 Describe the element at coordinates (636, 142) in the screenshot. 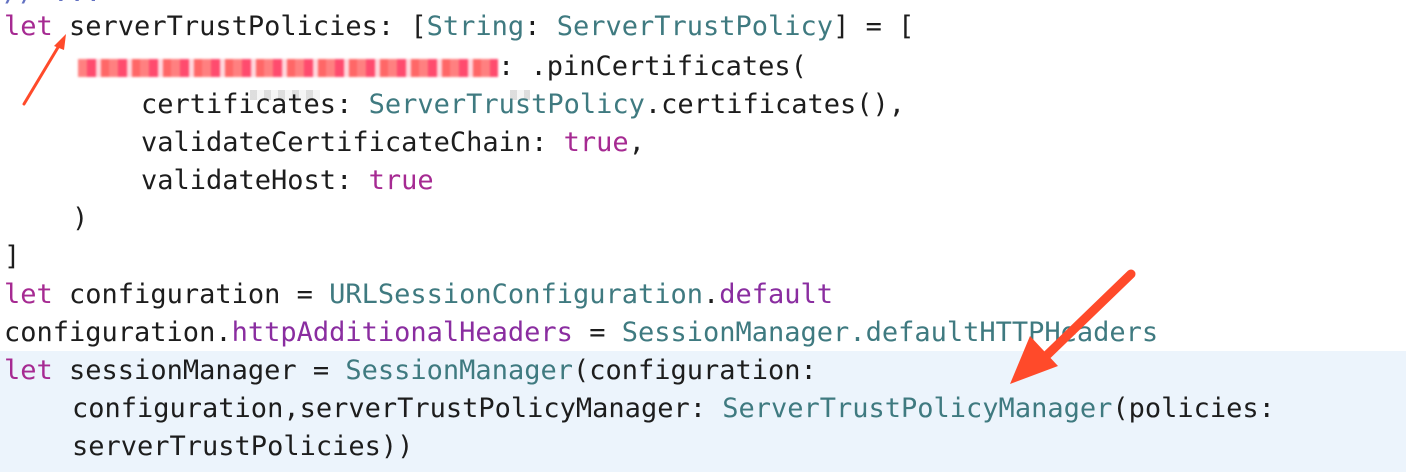

I see `comma: ,` at that location.